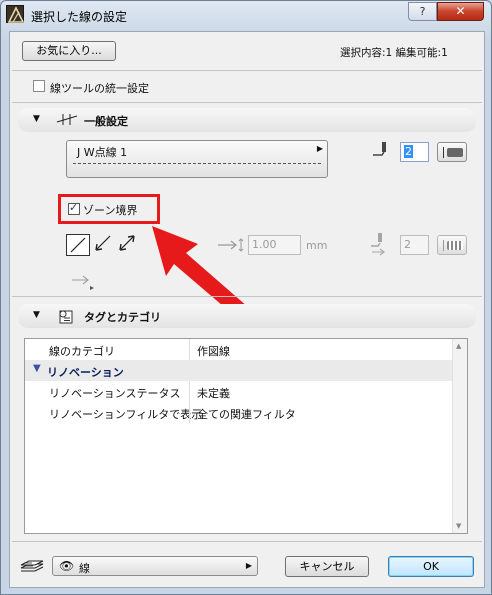 This screenshot has height=595, width=492. Describe the element at coordinates (431, 566) in the screenshot. I see `ok-button: OK` at that location.